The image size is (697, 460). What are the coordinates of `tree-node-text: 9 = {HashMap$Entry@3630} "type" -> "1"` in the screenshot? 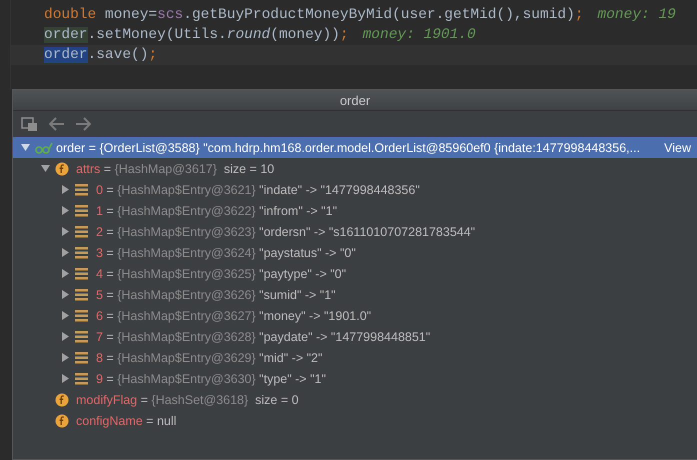 It's located at (211, 379).